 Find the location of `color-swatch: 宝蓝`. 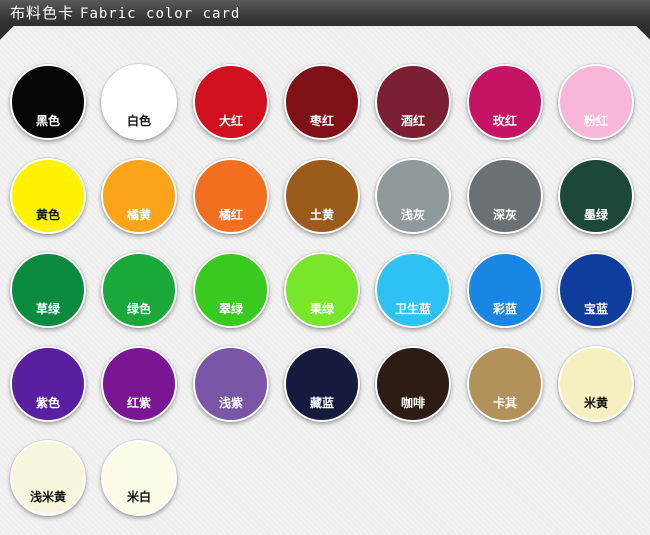

color-swatch: 宝蓝 is located at coordinates (596, 290).